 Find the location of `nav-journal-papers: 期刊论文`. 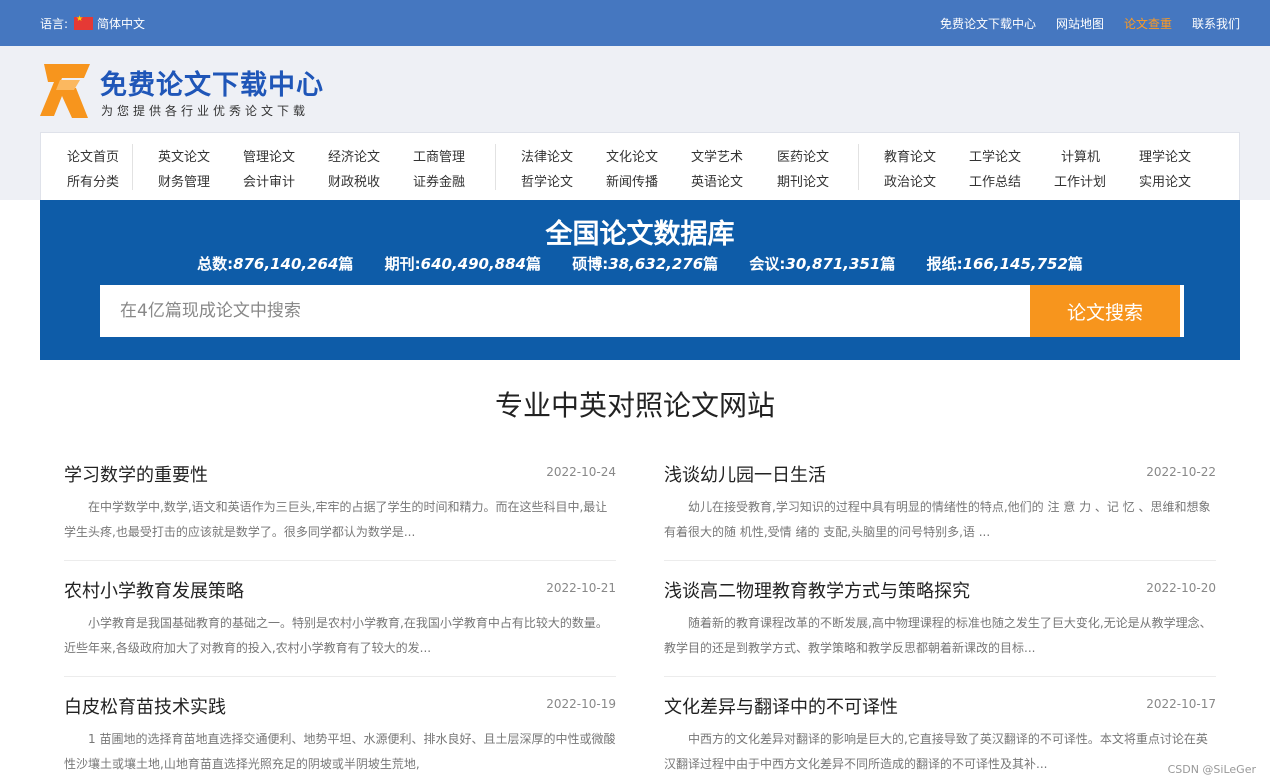

nav-journal-papers: 期刊论文 is located at coordinates (803, 180).